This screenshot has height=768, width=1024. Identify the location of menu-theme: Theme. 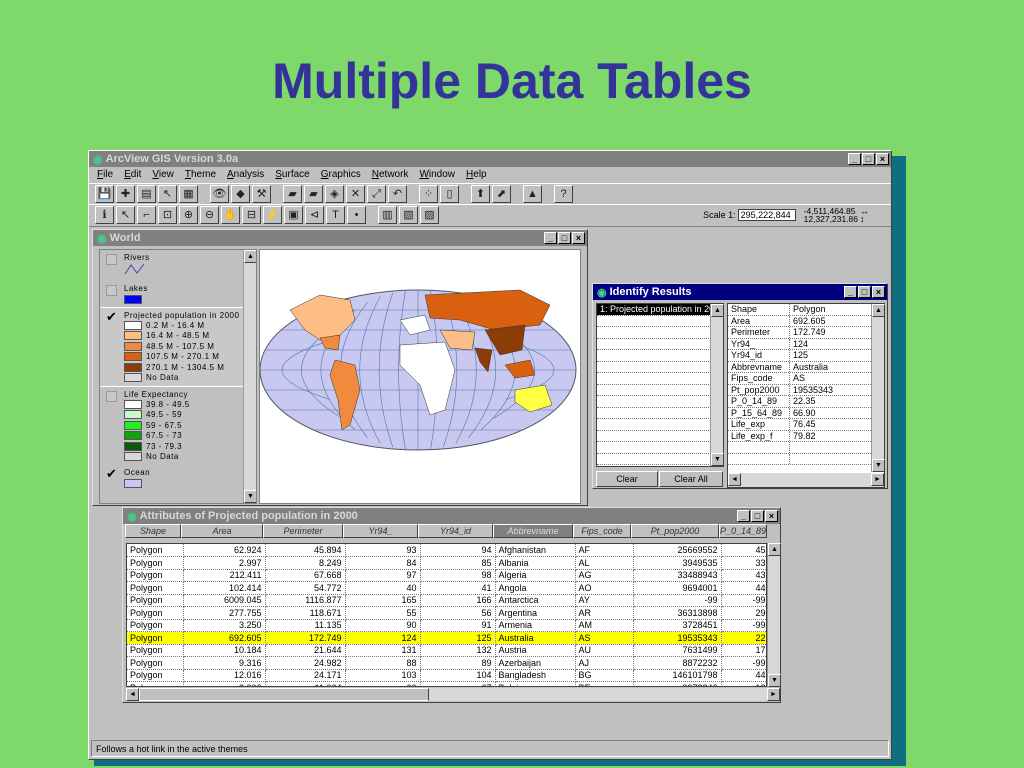
(200, 175).